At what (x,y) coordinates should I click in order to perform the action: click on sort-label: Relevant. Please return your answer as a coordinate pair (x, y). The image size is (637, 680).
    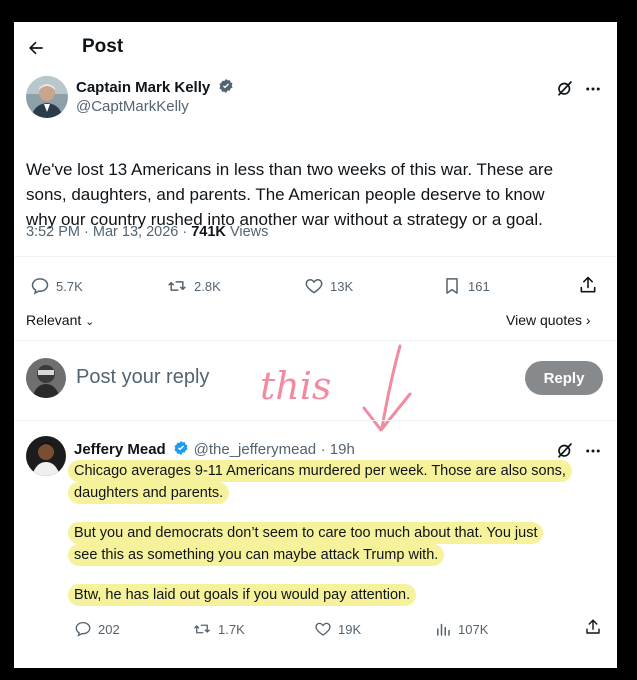
    Looking at the image, I should click on (54, 320).